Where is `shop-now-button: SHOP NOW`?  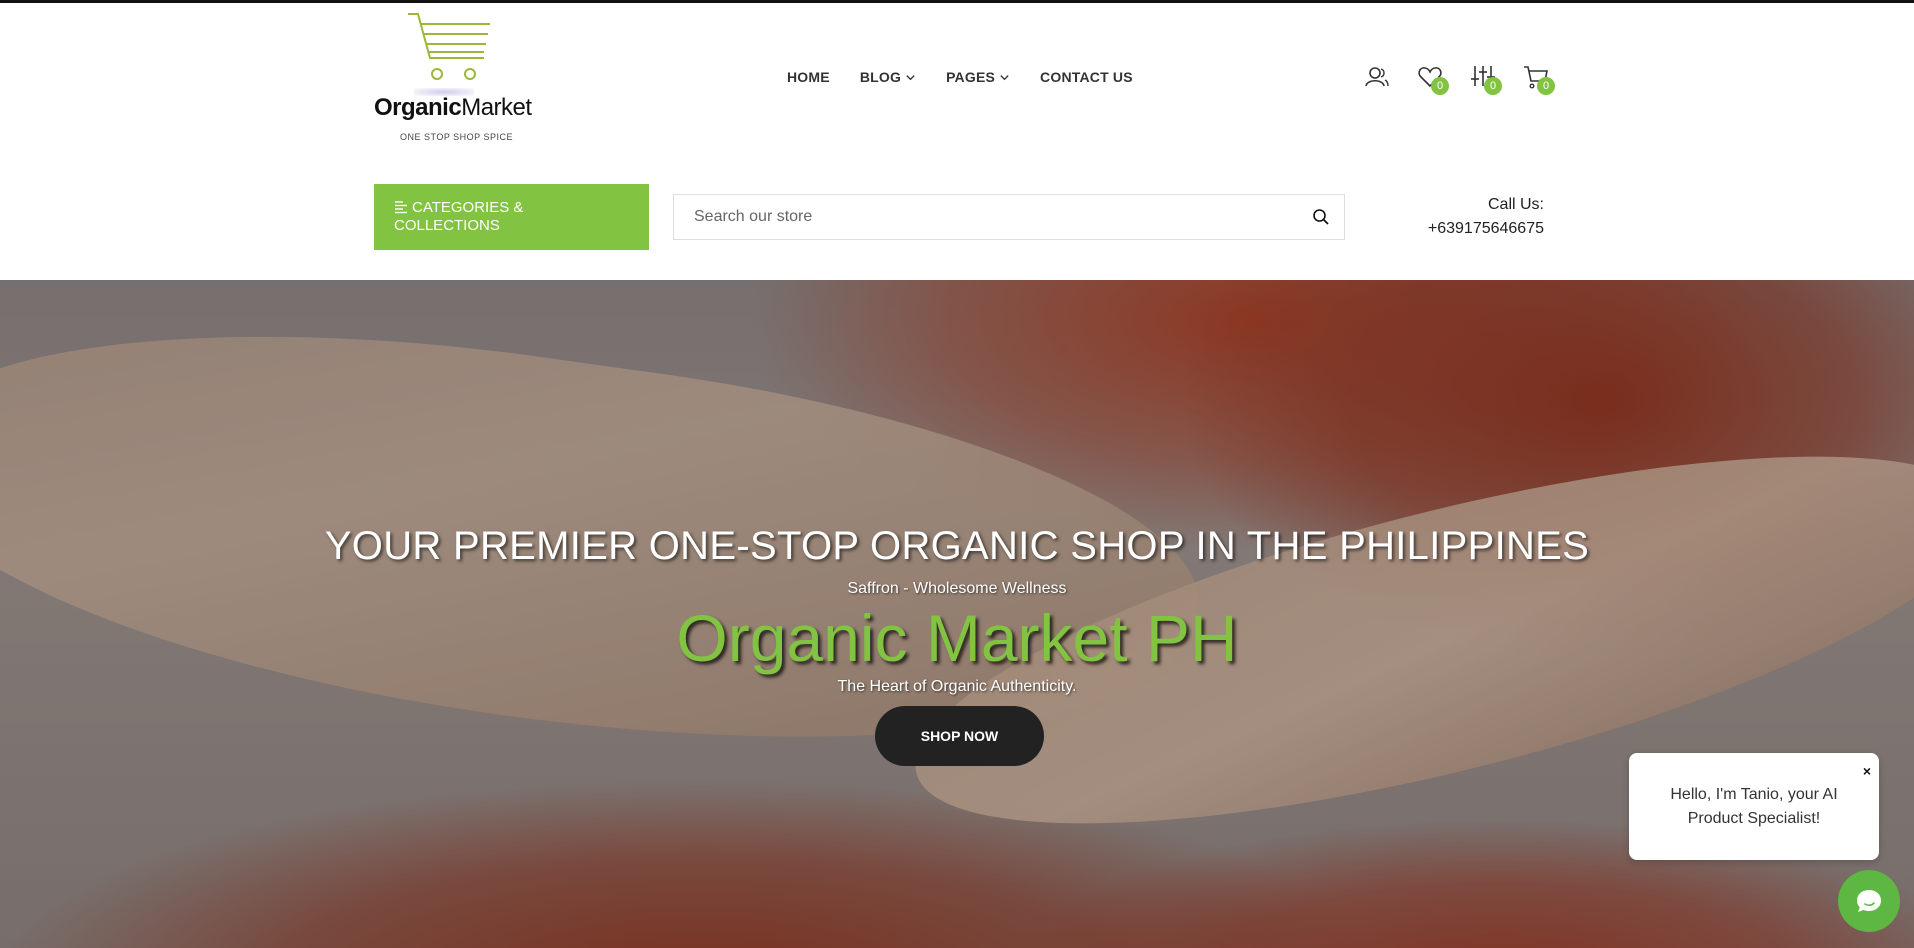 shop-now-button: SHOP NOW is located at coordinates (959, 736).